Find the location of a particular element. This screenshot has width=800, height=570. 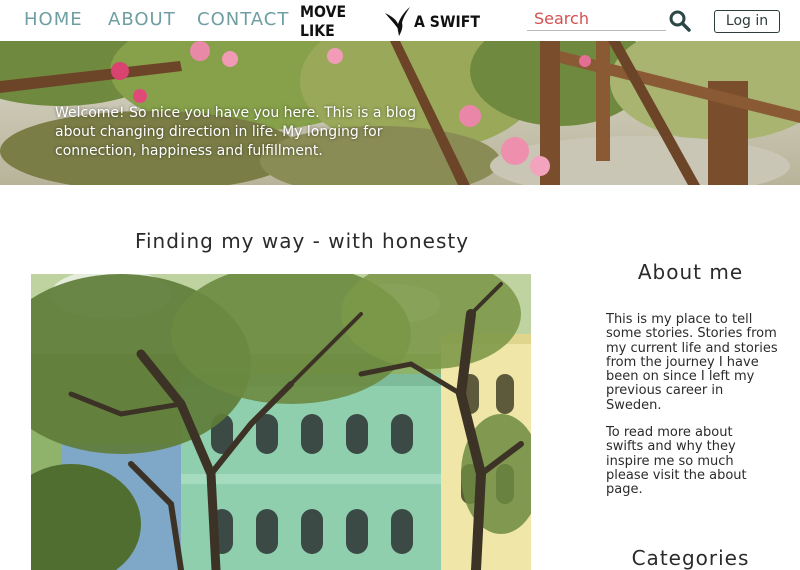

nav-home-link: HOME is located at coordinates (53, 19).